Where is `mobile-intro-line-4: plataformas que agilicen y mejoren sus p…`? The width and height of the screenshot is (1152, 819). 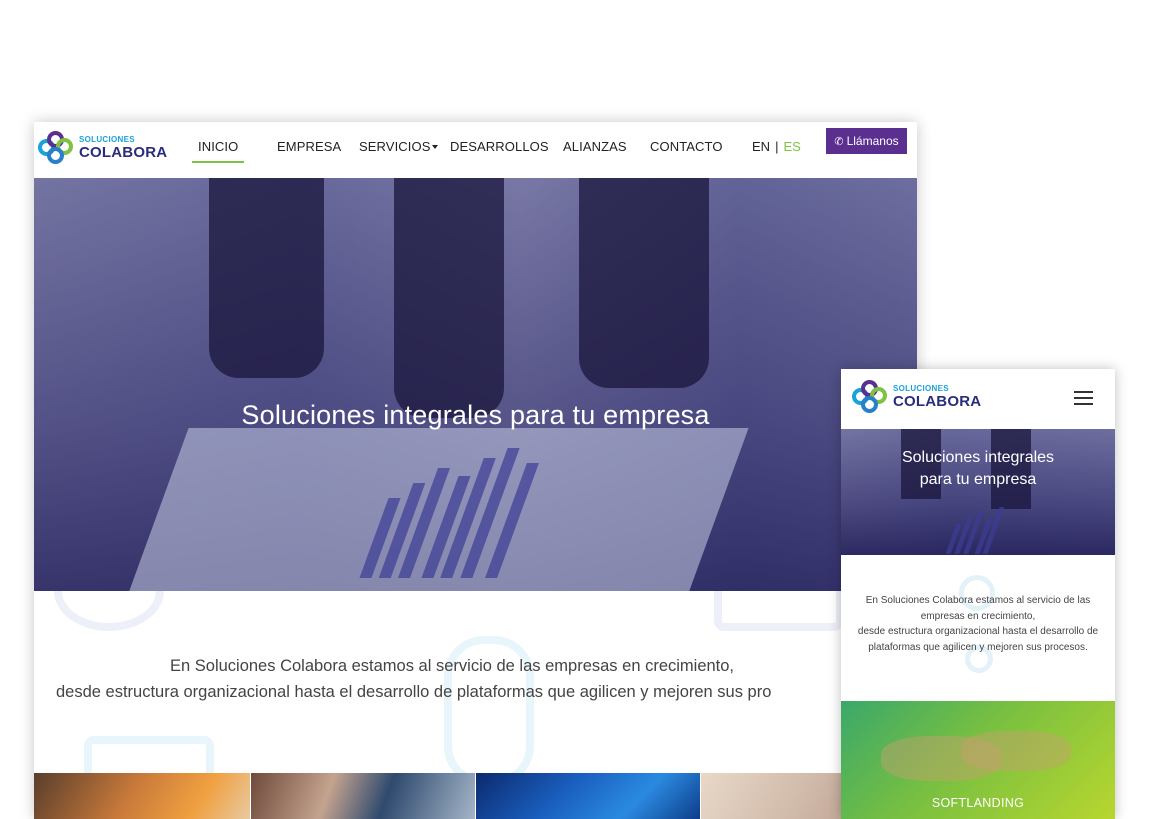
mobile-intro-line-4: plataformas que agilicen y mejoren sus p… is located at coordinates (978, 647).